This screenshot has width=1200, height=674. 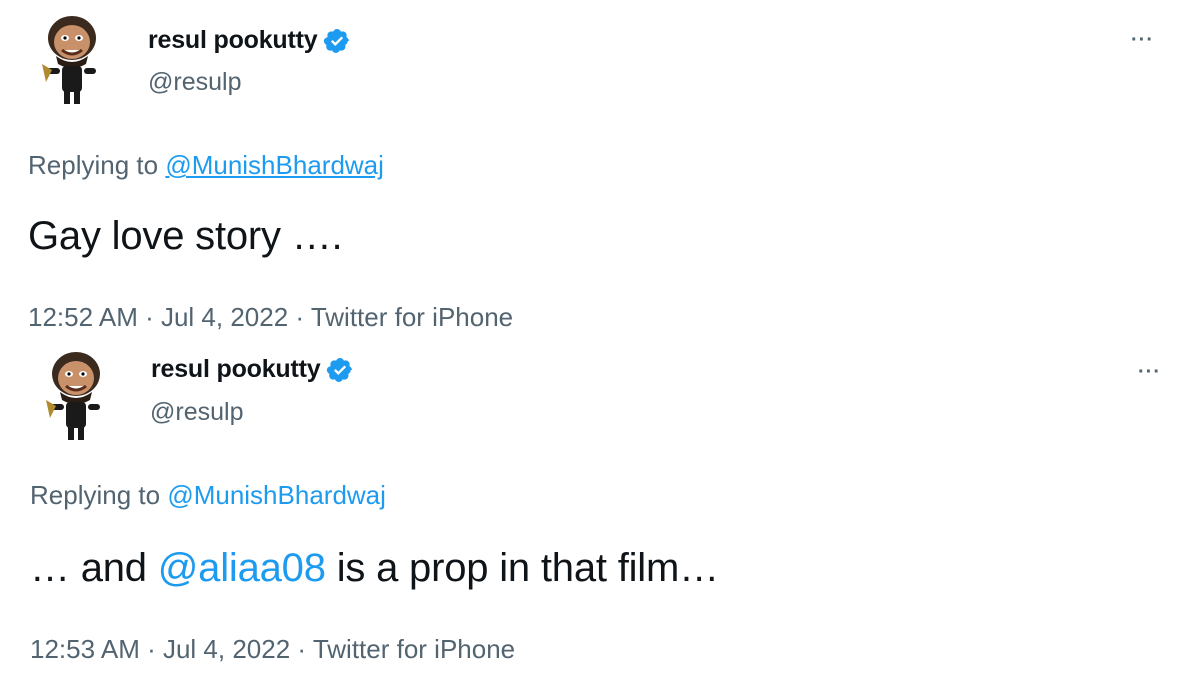 I want to click on tweet-mention-link: @aliaa08, so click(x=242, y=568).